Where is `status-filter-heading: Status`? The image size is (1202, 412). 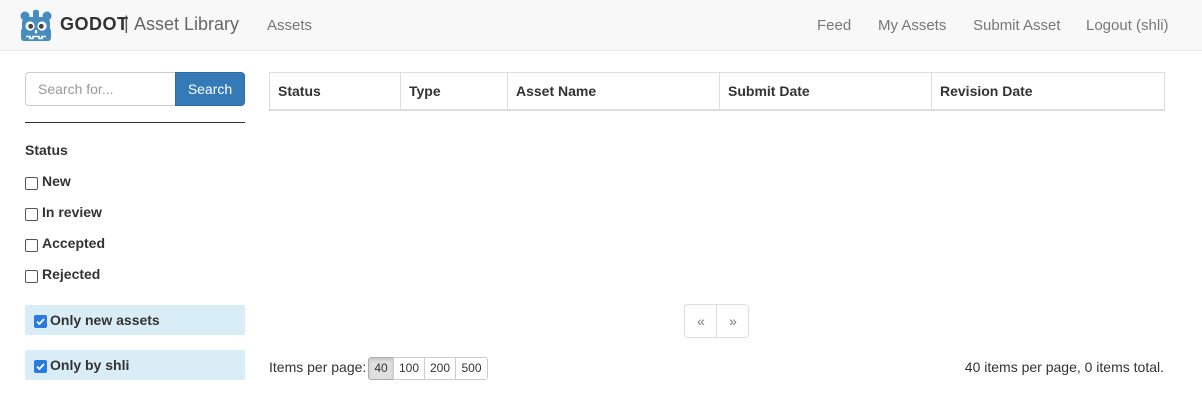 status-filter-heading: Status is located at coordinates (46, 150).